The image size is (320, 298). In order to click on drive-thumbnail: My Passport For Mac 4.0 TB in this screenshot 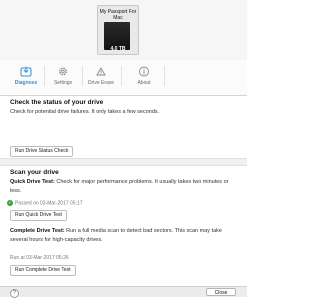, I will do `click(118, 30)`.